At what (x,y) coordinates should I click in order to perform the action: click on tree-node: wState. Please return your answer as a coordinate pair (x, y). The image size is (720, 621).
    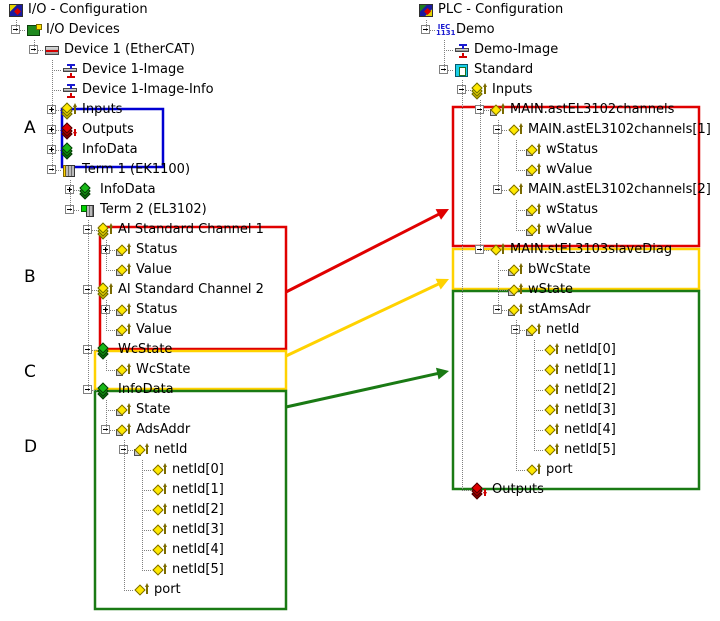
    Looking at the image, I should click on (565, 290).